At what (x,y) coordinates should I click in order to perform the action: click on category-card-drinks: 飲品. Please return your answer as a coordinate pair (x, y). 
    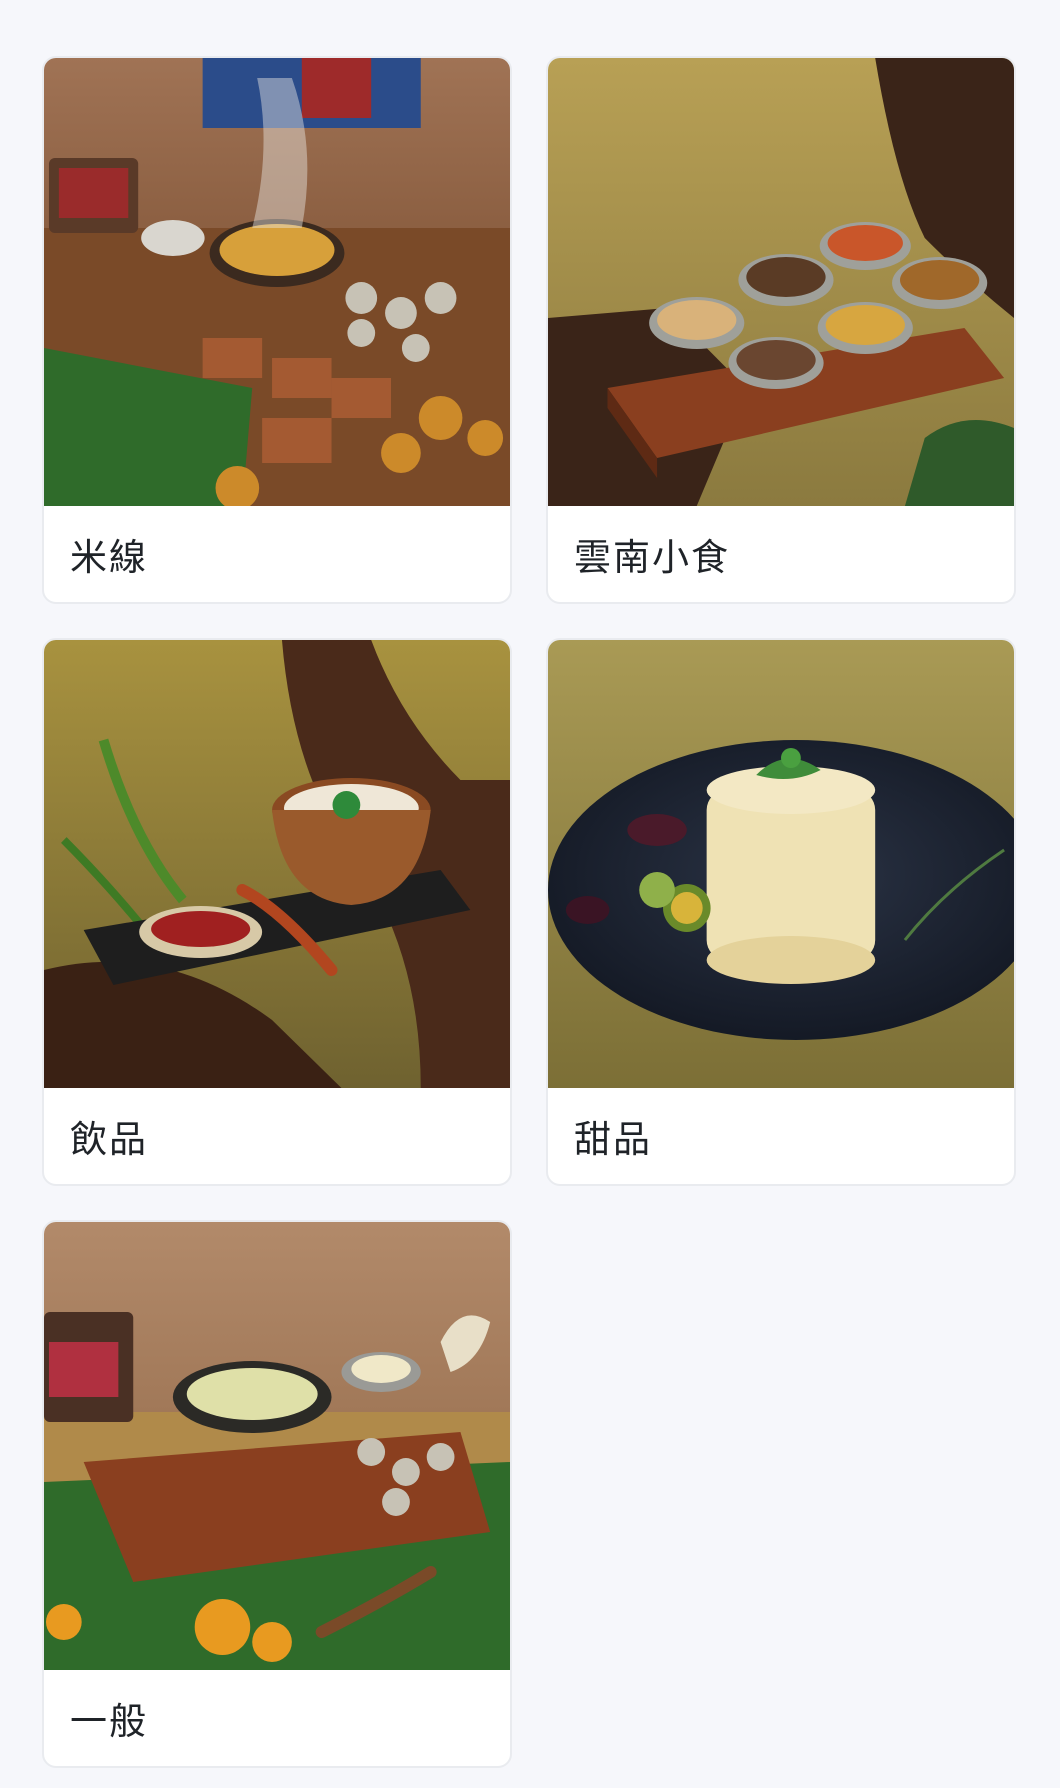
    Looking at the image, I should click on (277, 912).